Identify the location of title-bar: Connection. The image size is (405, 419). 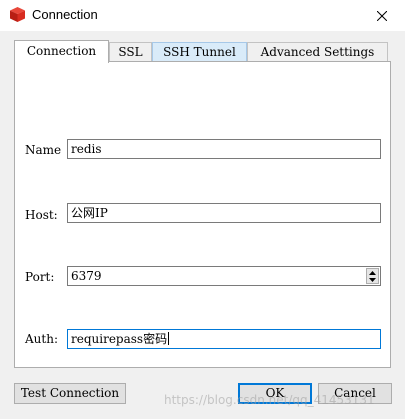
(202, 15).